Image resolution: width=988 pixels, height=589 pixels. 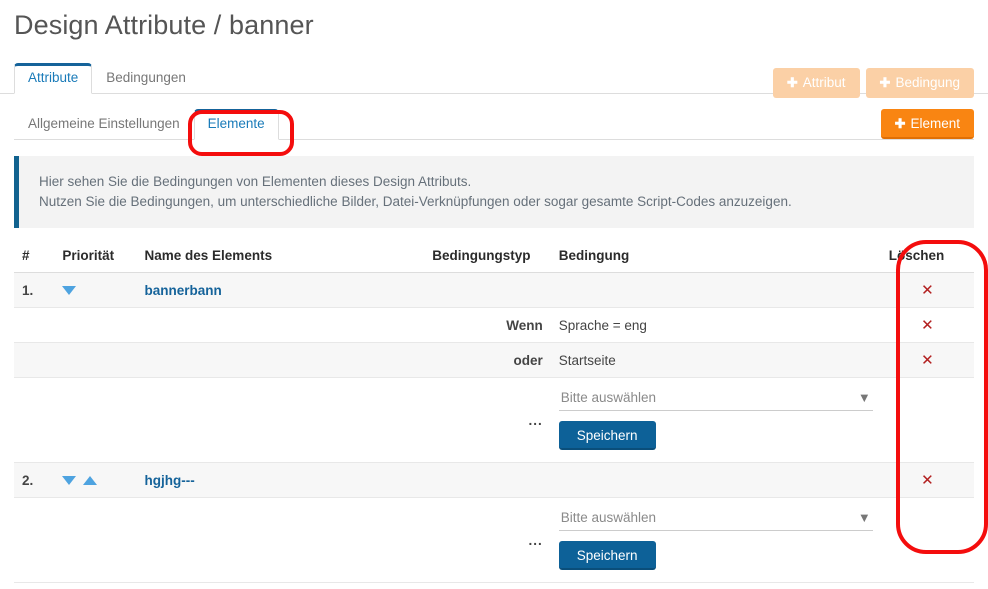 I want to click on tab-attribute: Attribute, so click(x=53, y=78).